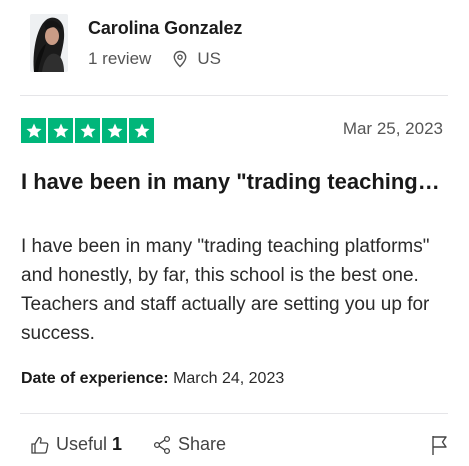  What do you see at coordinates (240, 446) in the screenshot?
I see `review-actions: Useful 1 Share` at bounding box center [240, 446].